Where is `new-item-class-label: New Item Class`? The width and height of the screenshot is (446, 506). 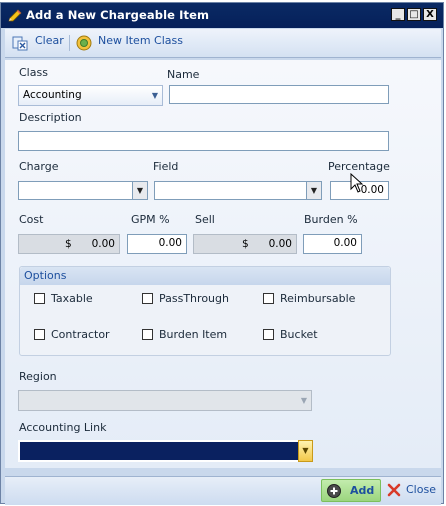
new-item-class-label: New Item Class is located at coordinates (140, 40).